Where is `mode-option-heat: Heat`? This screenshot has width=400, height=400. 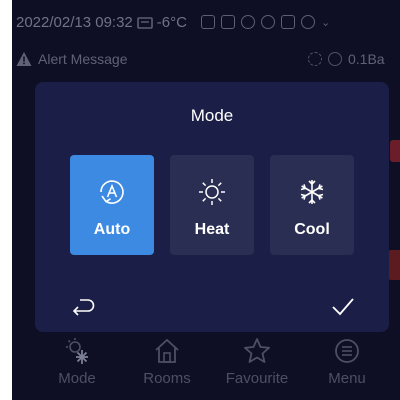 mode-option-heat: Heat is located at coordinates (212, 205).